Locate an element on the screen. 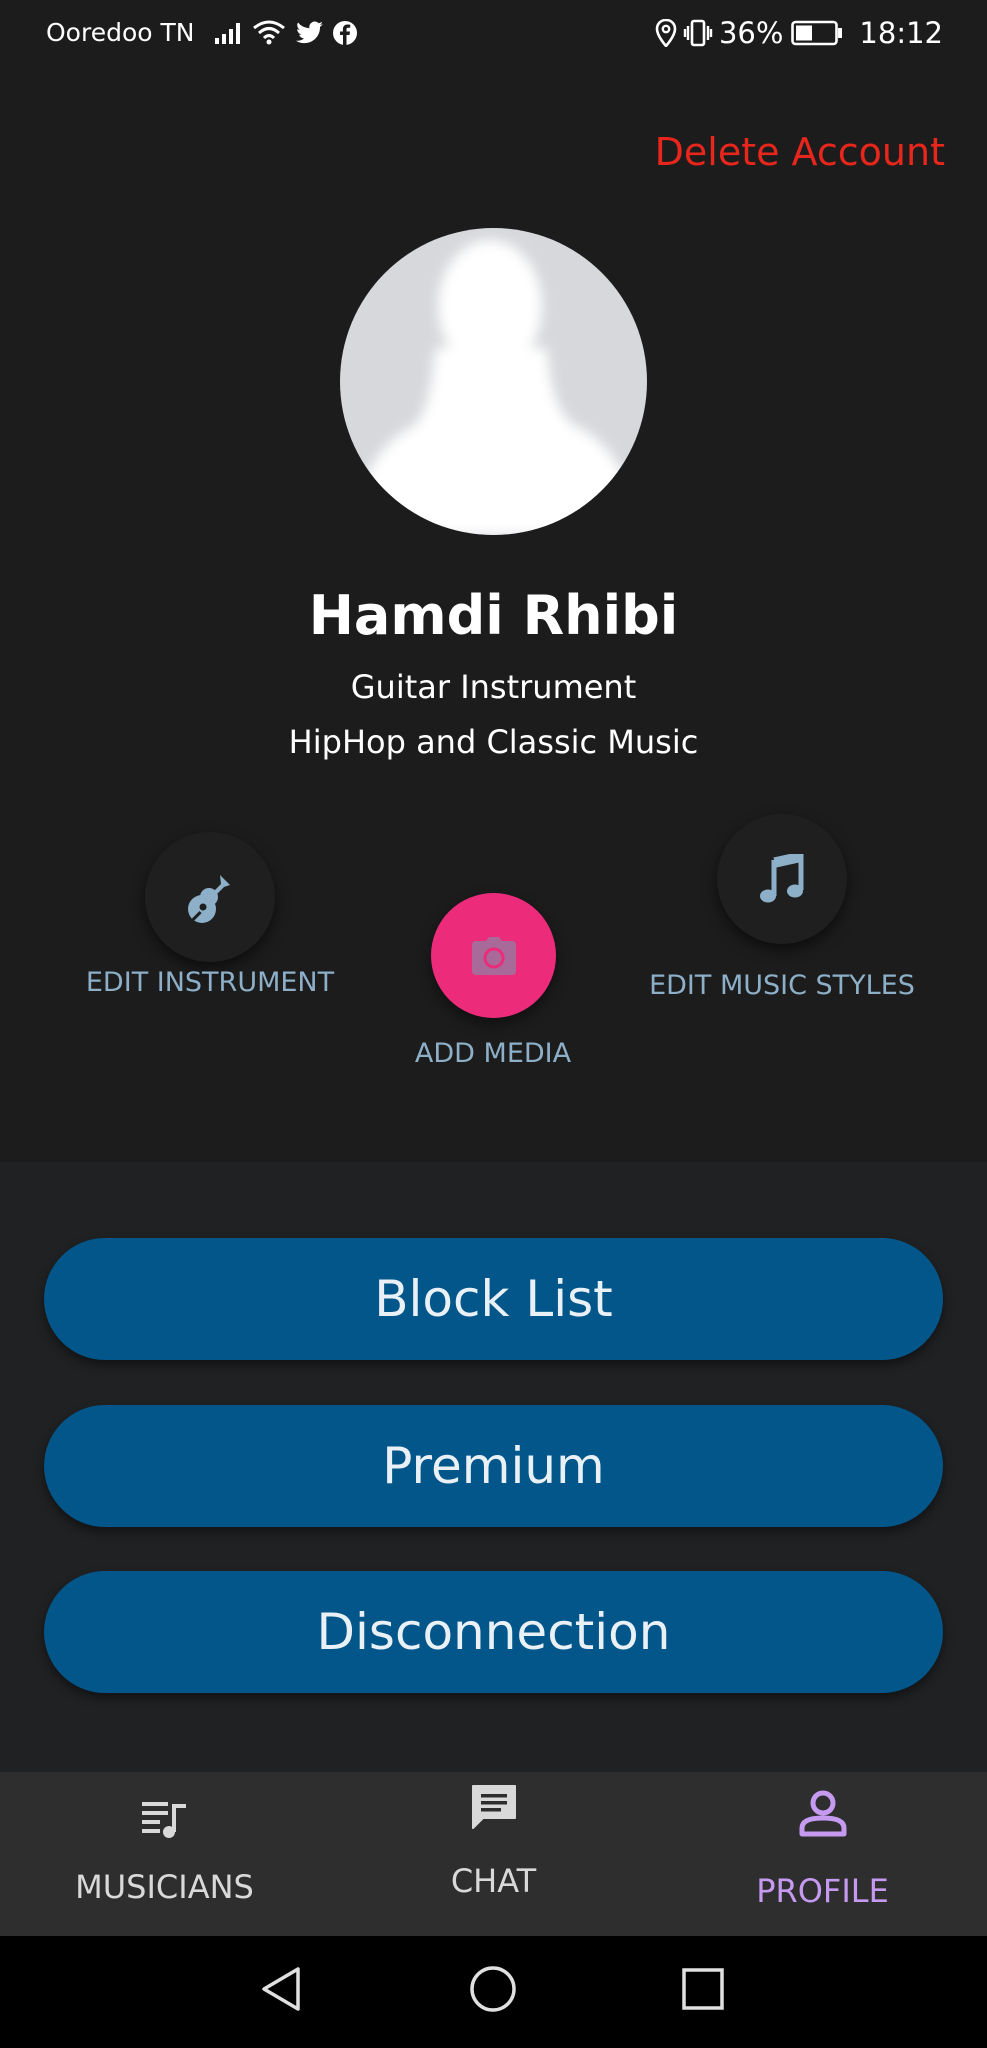 Image resolution: width=987 pixels, height=2048 pixels. add-media-button is located at coordinates (493, 955).